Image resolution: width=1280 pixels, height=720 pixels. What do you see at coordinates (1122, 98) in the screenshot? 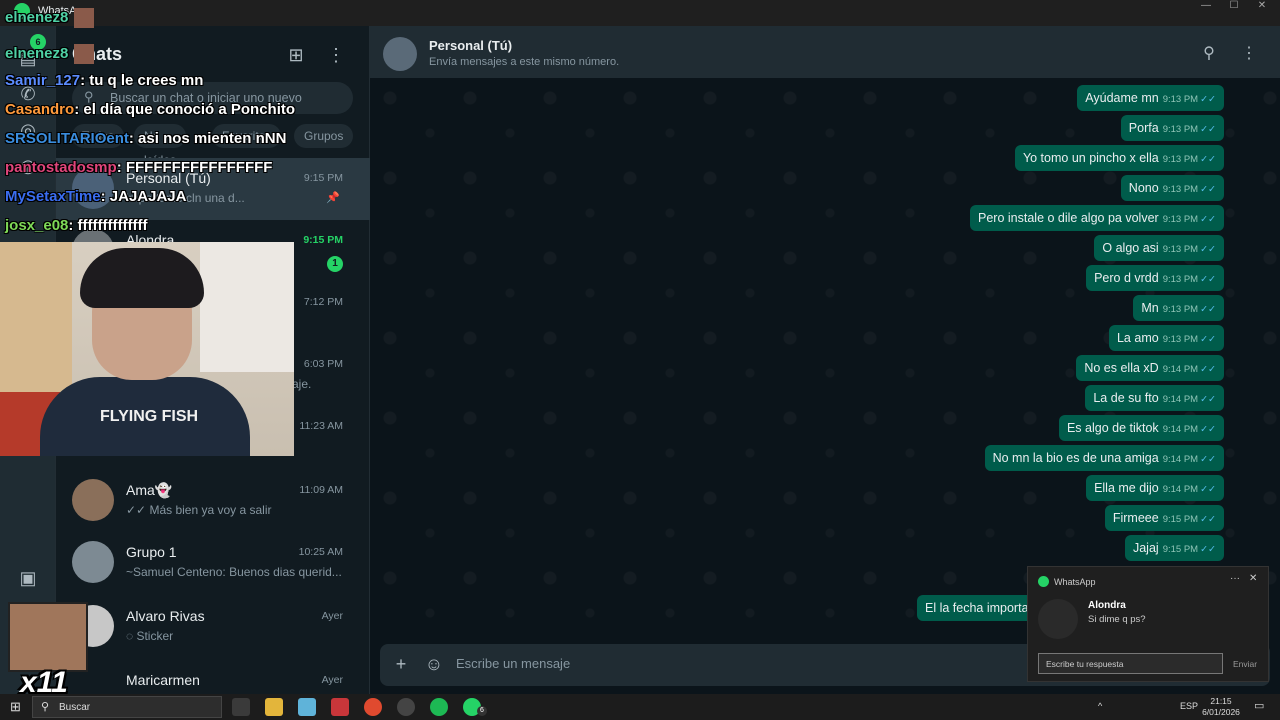
I see `message-text: Ayúdame mn` at bounding box center [1122, 98].